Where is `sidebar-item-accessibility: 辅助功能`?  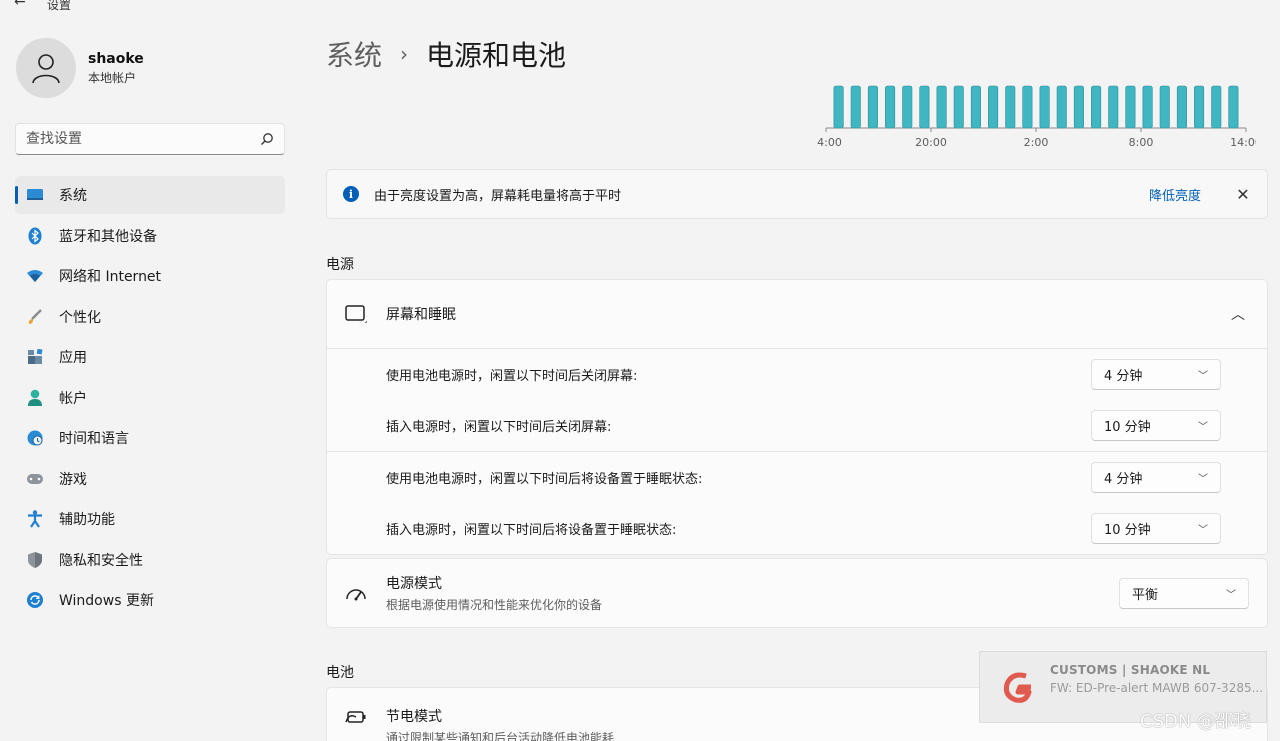 sidebar-item-accessibility: 辅助功能 is located at coordinates (150, 519).